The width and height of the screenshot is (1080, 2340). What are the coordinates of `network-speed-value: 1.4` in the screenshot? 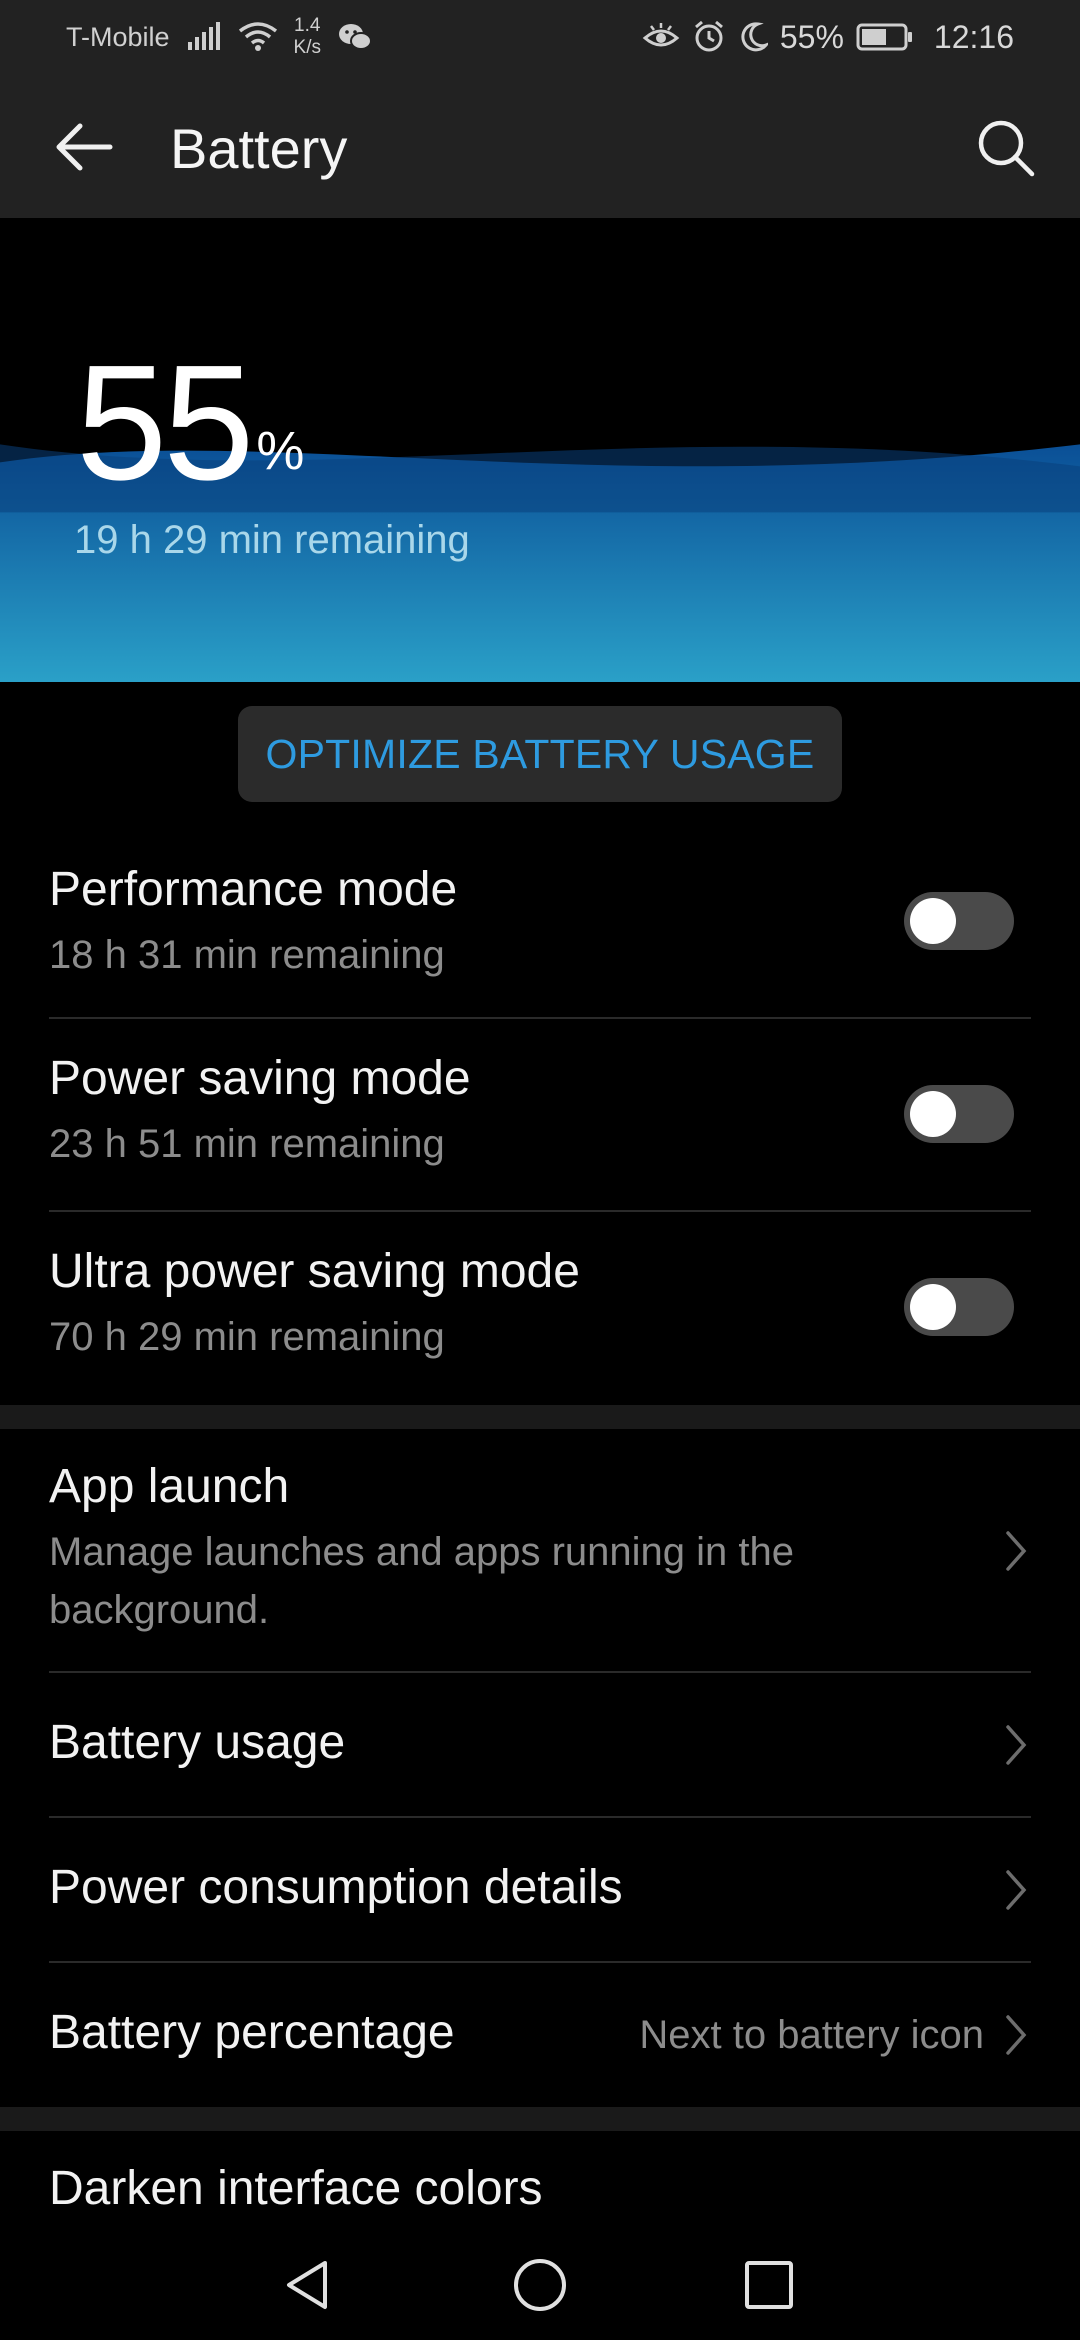 It's located at (307, 25).